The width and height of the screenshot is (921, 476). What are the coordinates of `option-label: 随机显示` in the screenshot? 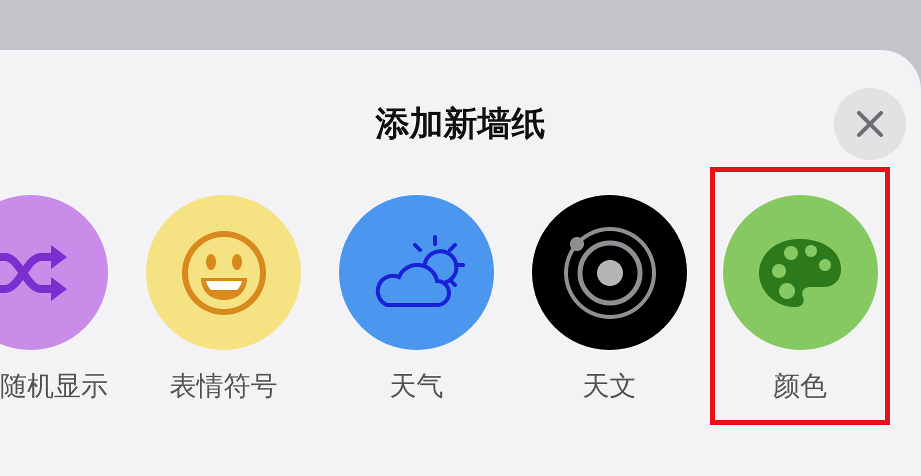 It's located at (54, 387).